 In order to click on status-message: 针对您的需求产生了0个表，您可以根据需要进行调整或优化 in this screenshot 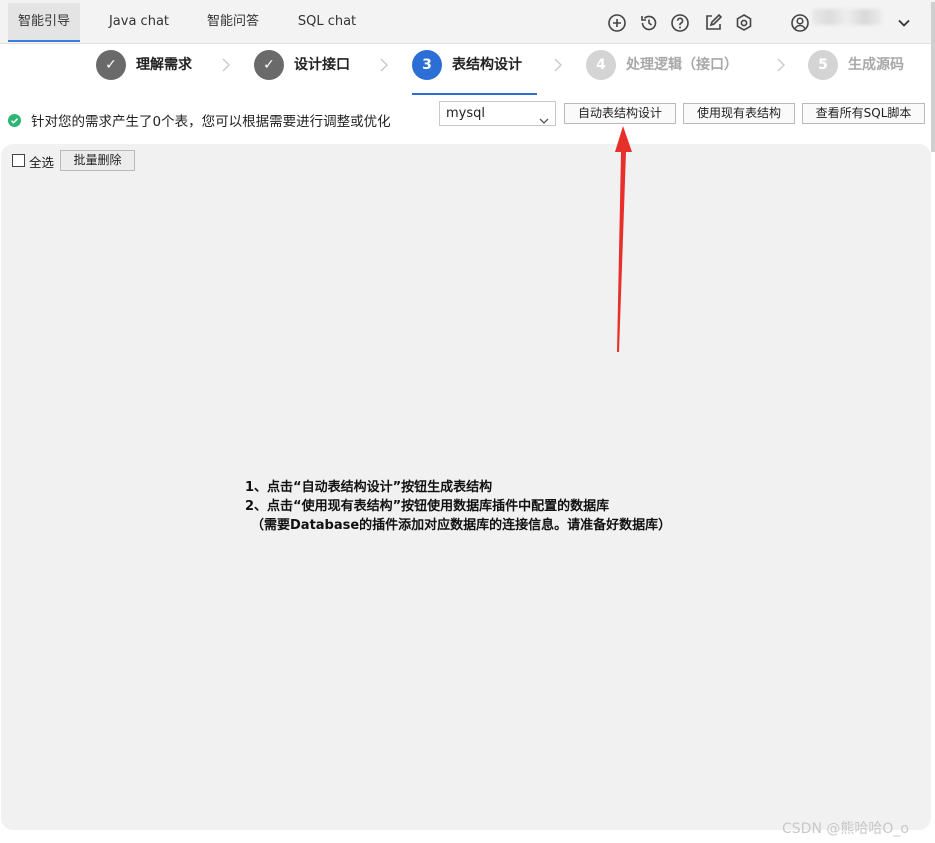, I will do `click(211, 122)`.